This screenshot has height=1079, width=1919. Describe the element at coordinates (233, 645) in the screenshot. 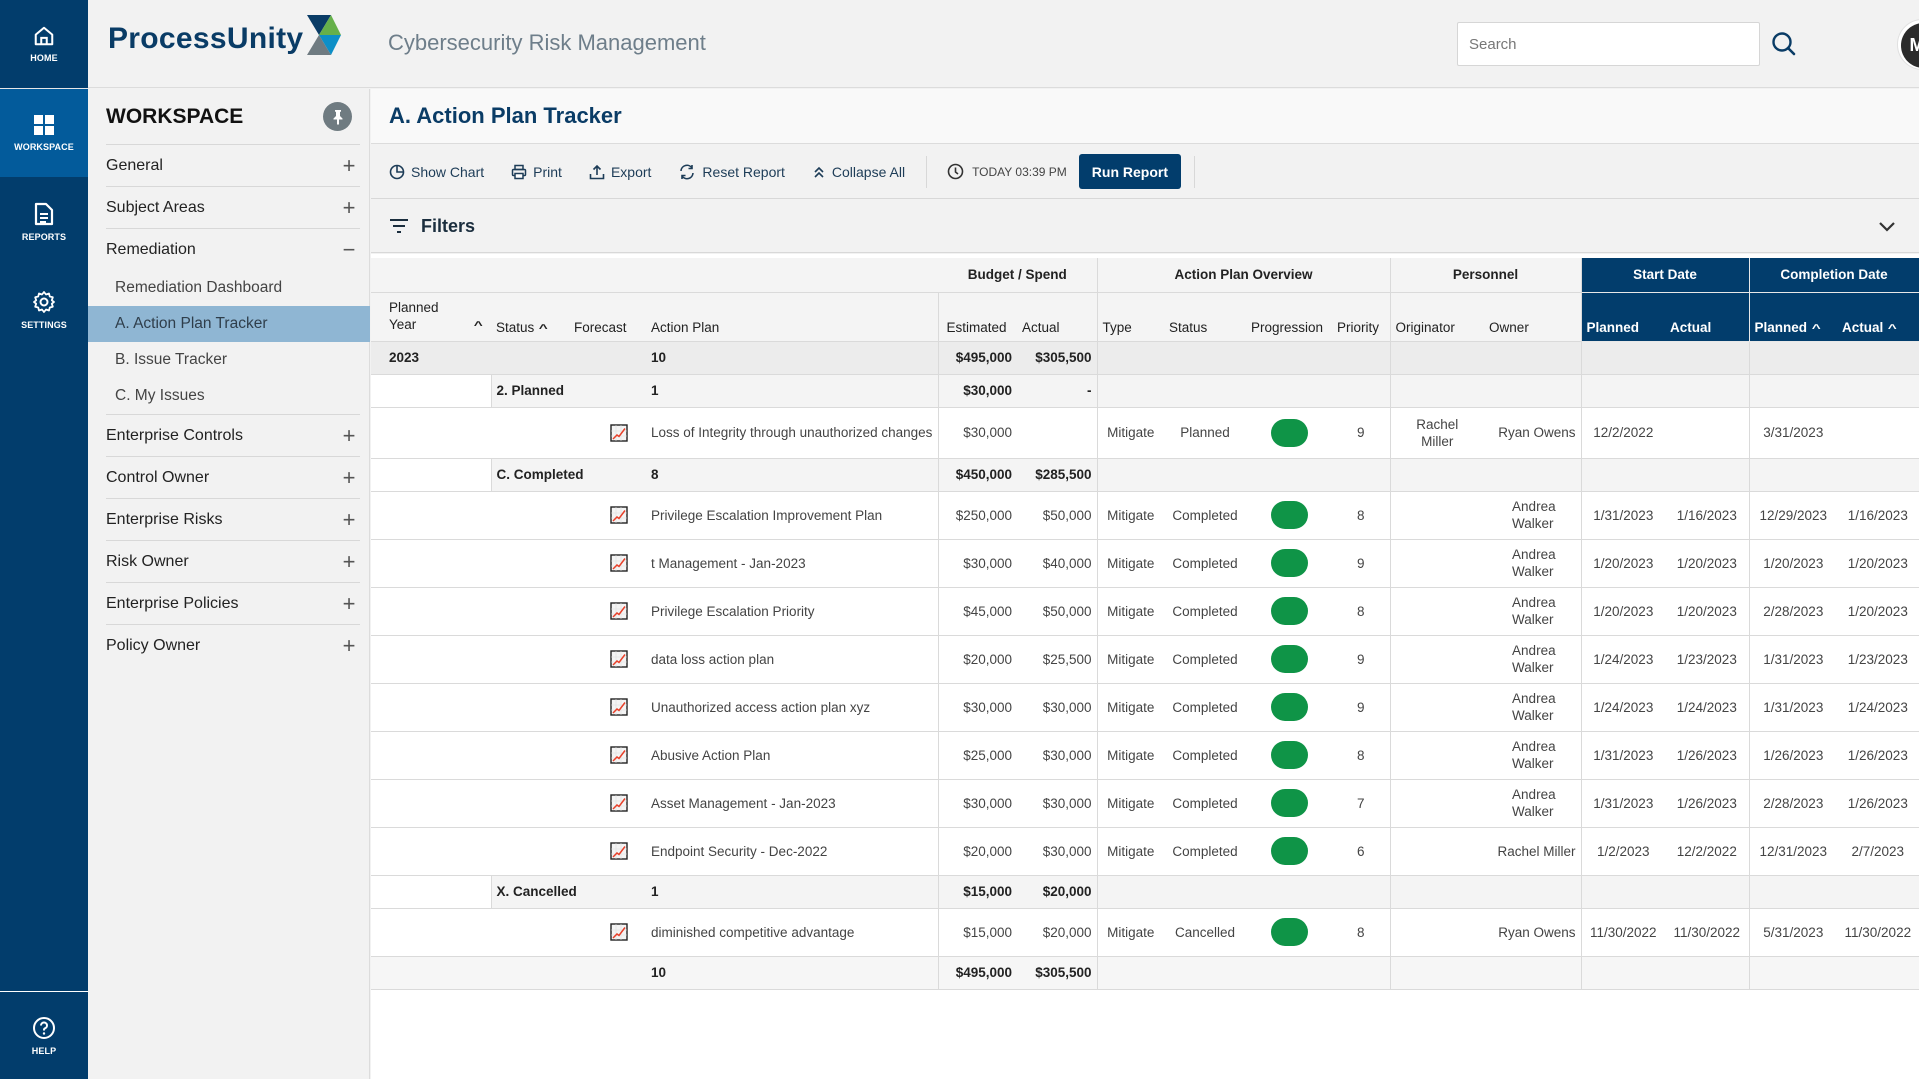

I see `nav-policy-owner: Policy Owner +` at that location.